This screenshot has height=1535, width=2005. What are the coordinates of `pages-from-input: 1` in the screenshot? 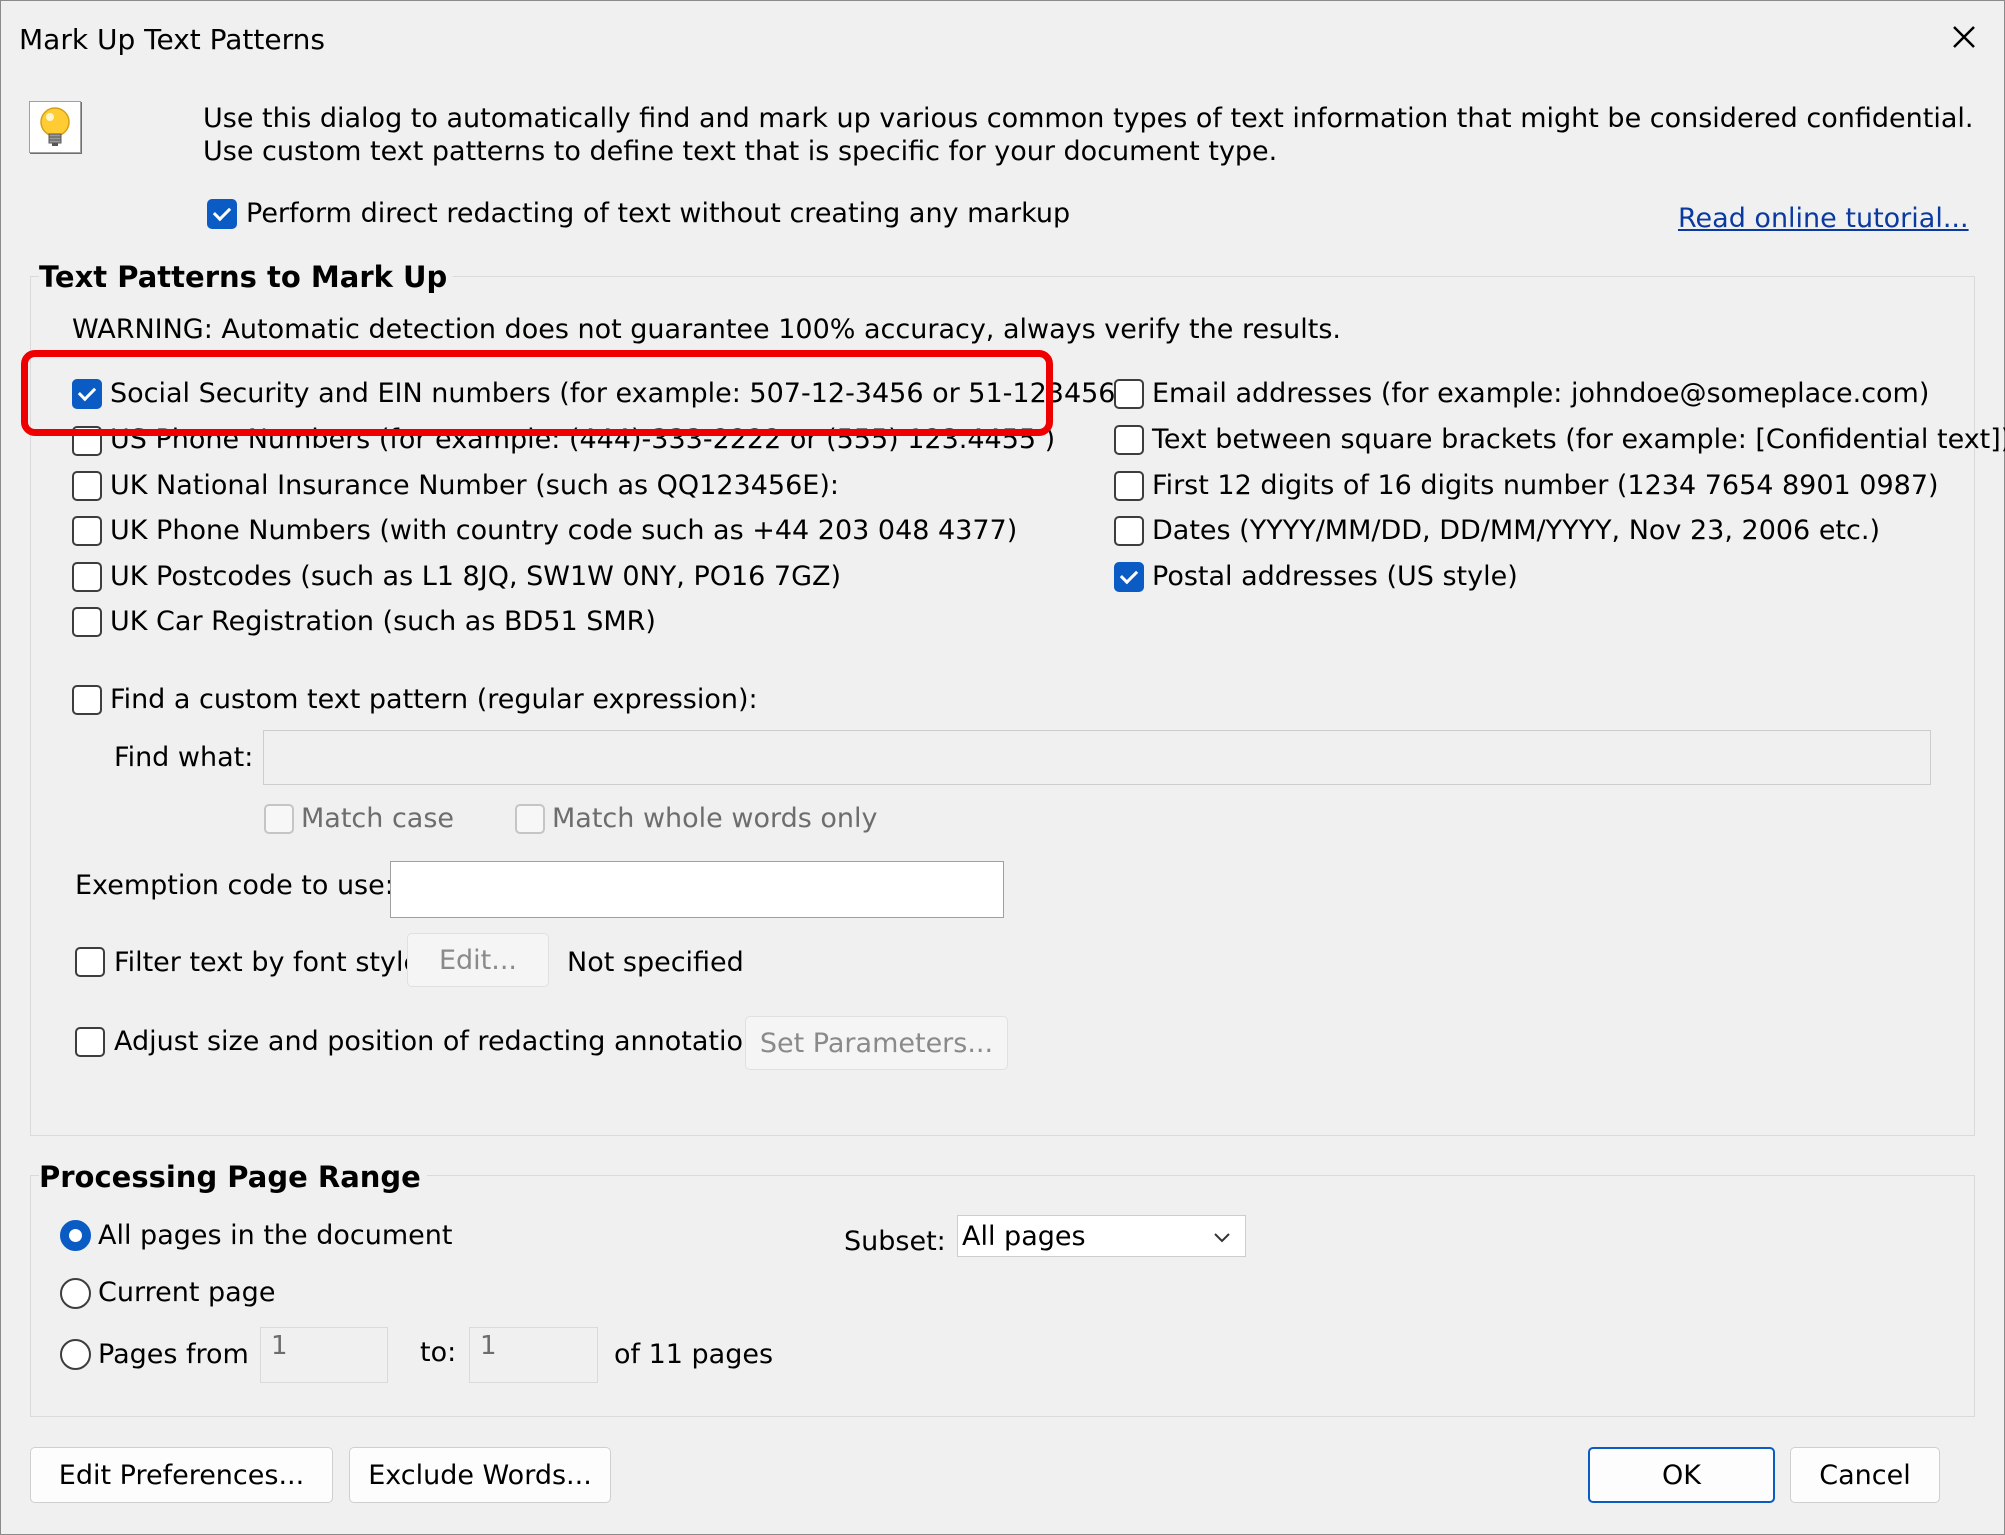 It's located at (324, 1355).